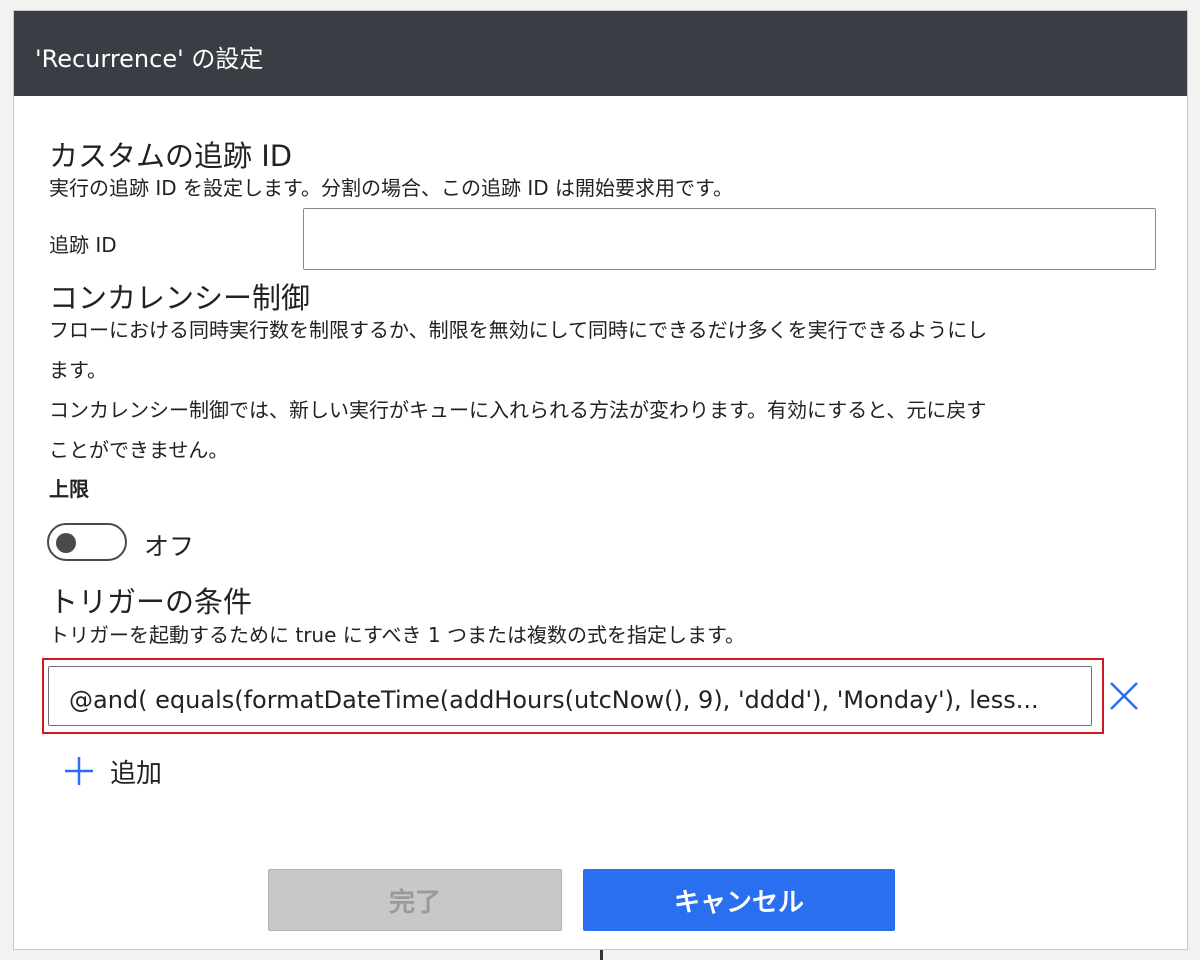 The height and width of the screenshot is (960, 1200). What do you see at coordinates (415, 900) in the screenshot?
I see `done-button: 完了` at bounding box center [415, 900].